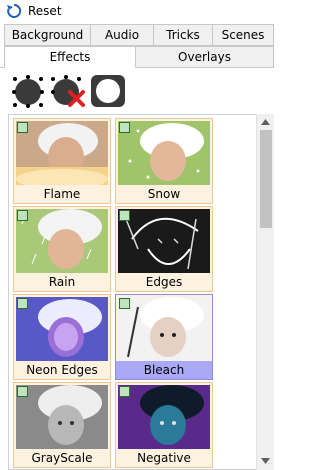 The width and height of the screenshot is (320, 470). I want to click on tab-audio-label: Audio, so click(122, 35).